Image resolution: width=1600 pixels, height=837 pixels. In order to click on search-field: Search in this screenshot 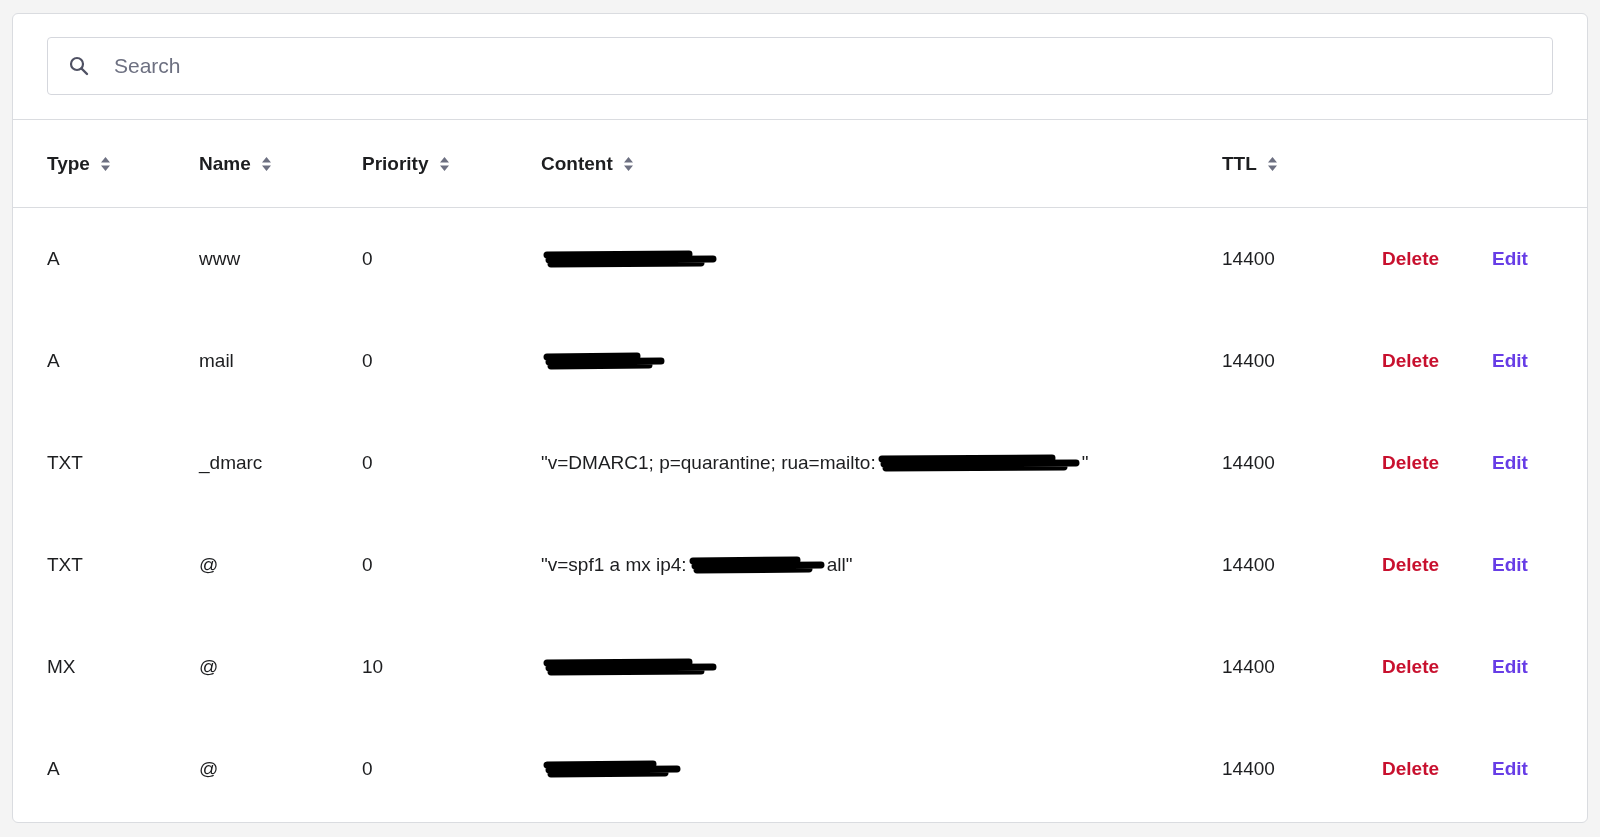, I will do `click(800, 66)`.